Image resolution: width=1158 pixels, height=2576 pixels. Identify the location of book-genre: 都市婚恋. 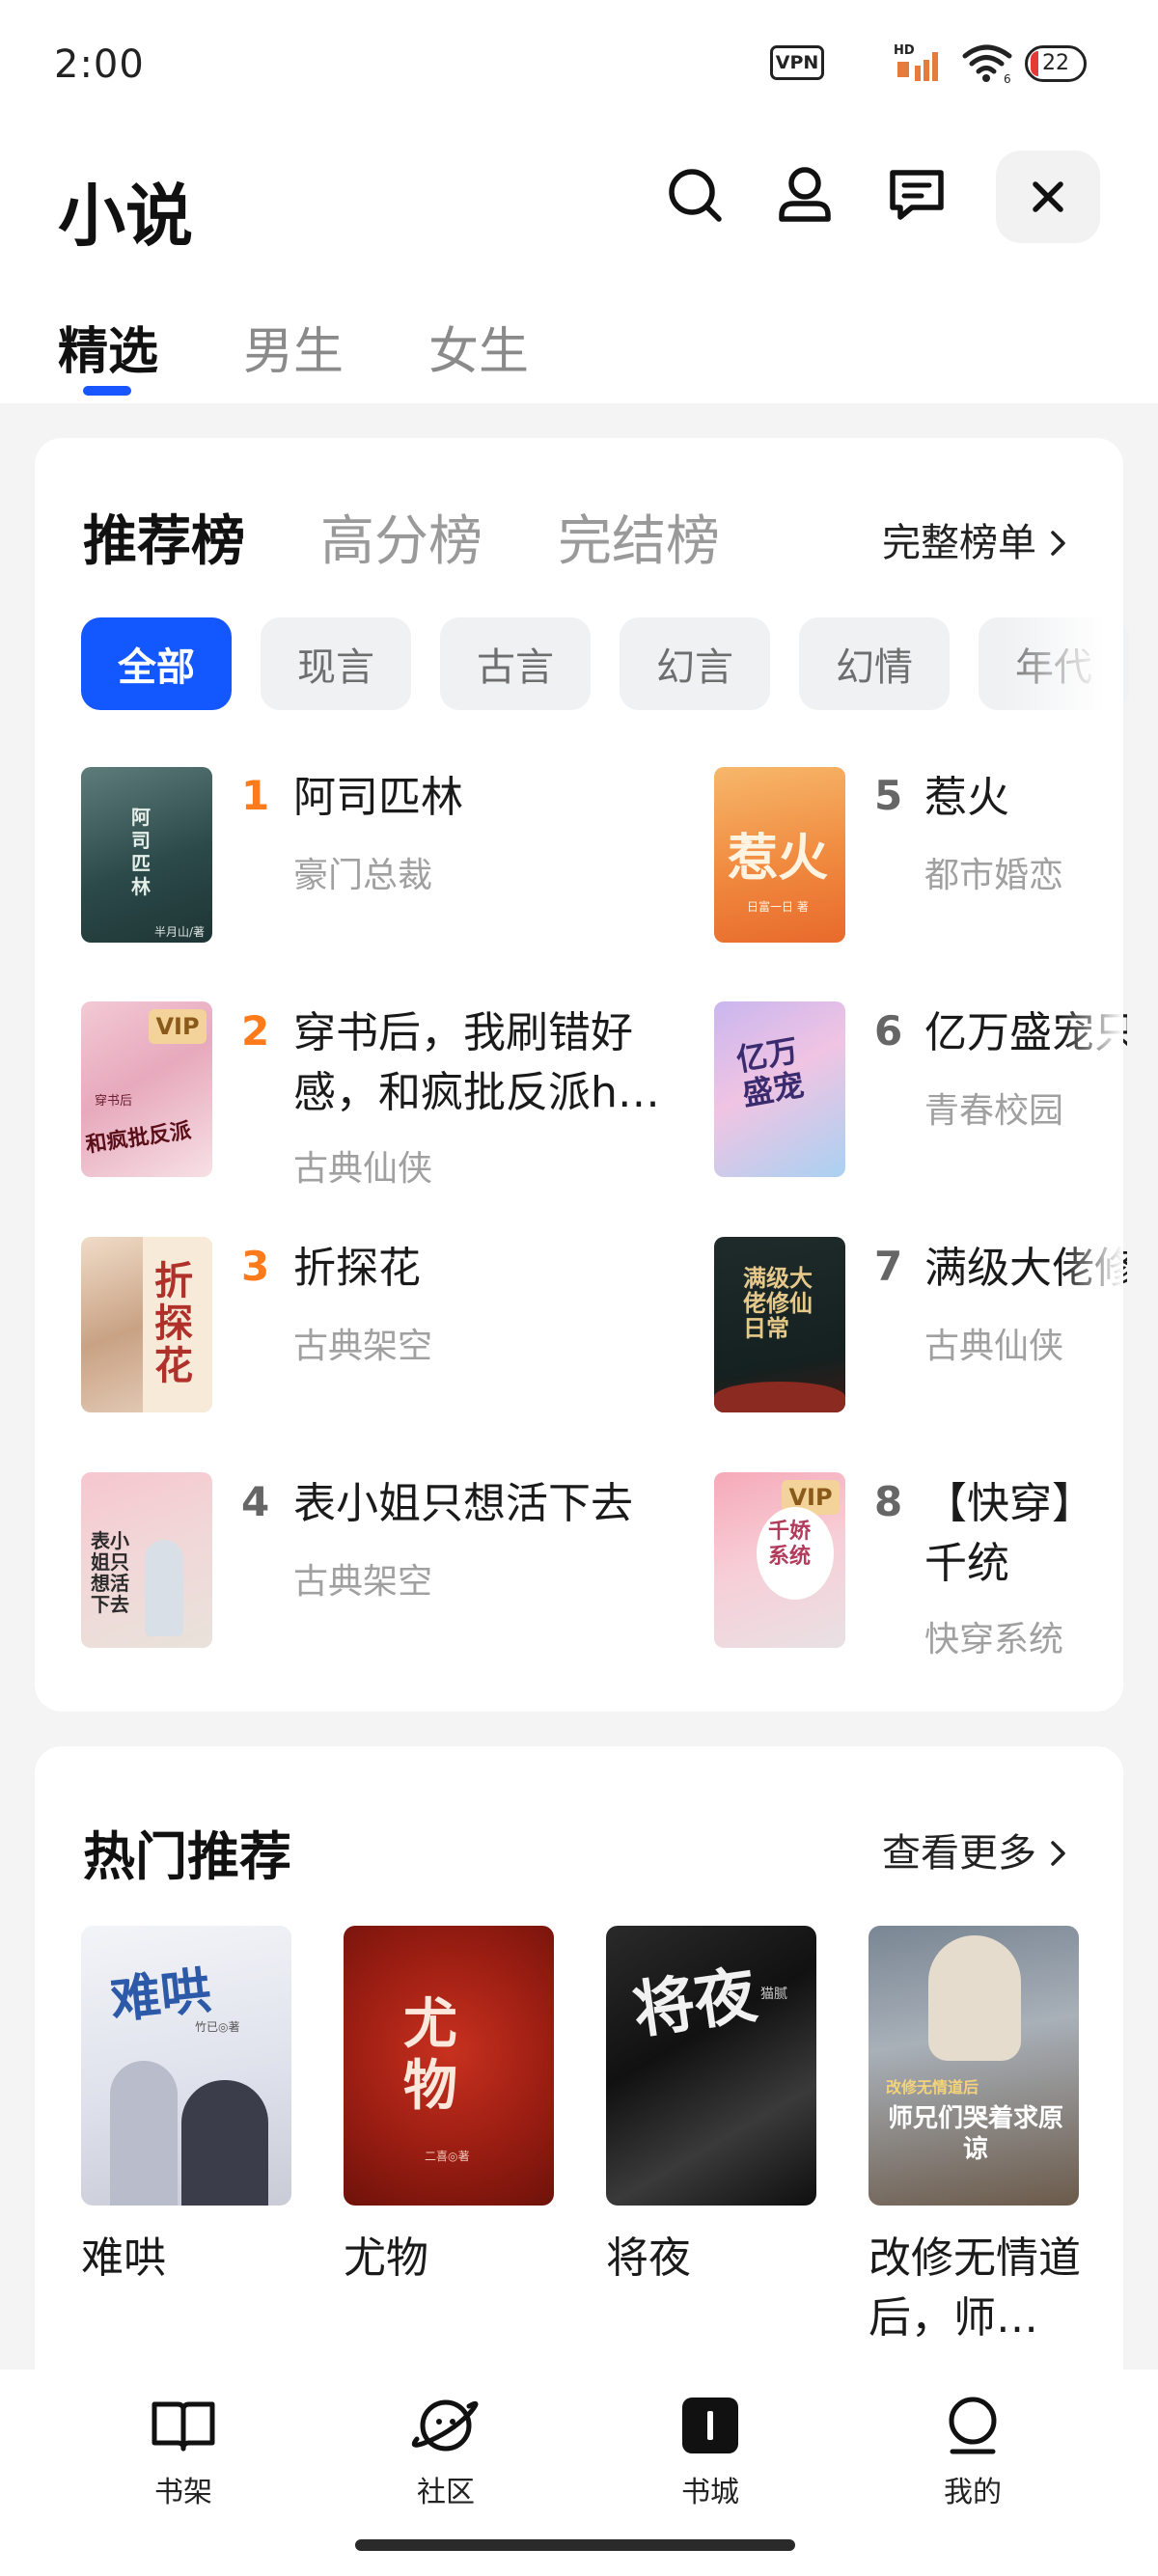
(994, 876).